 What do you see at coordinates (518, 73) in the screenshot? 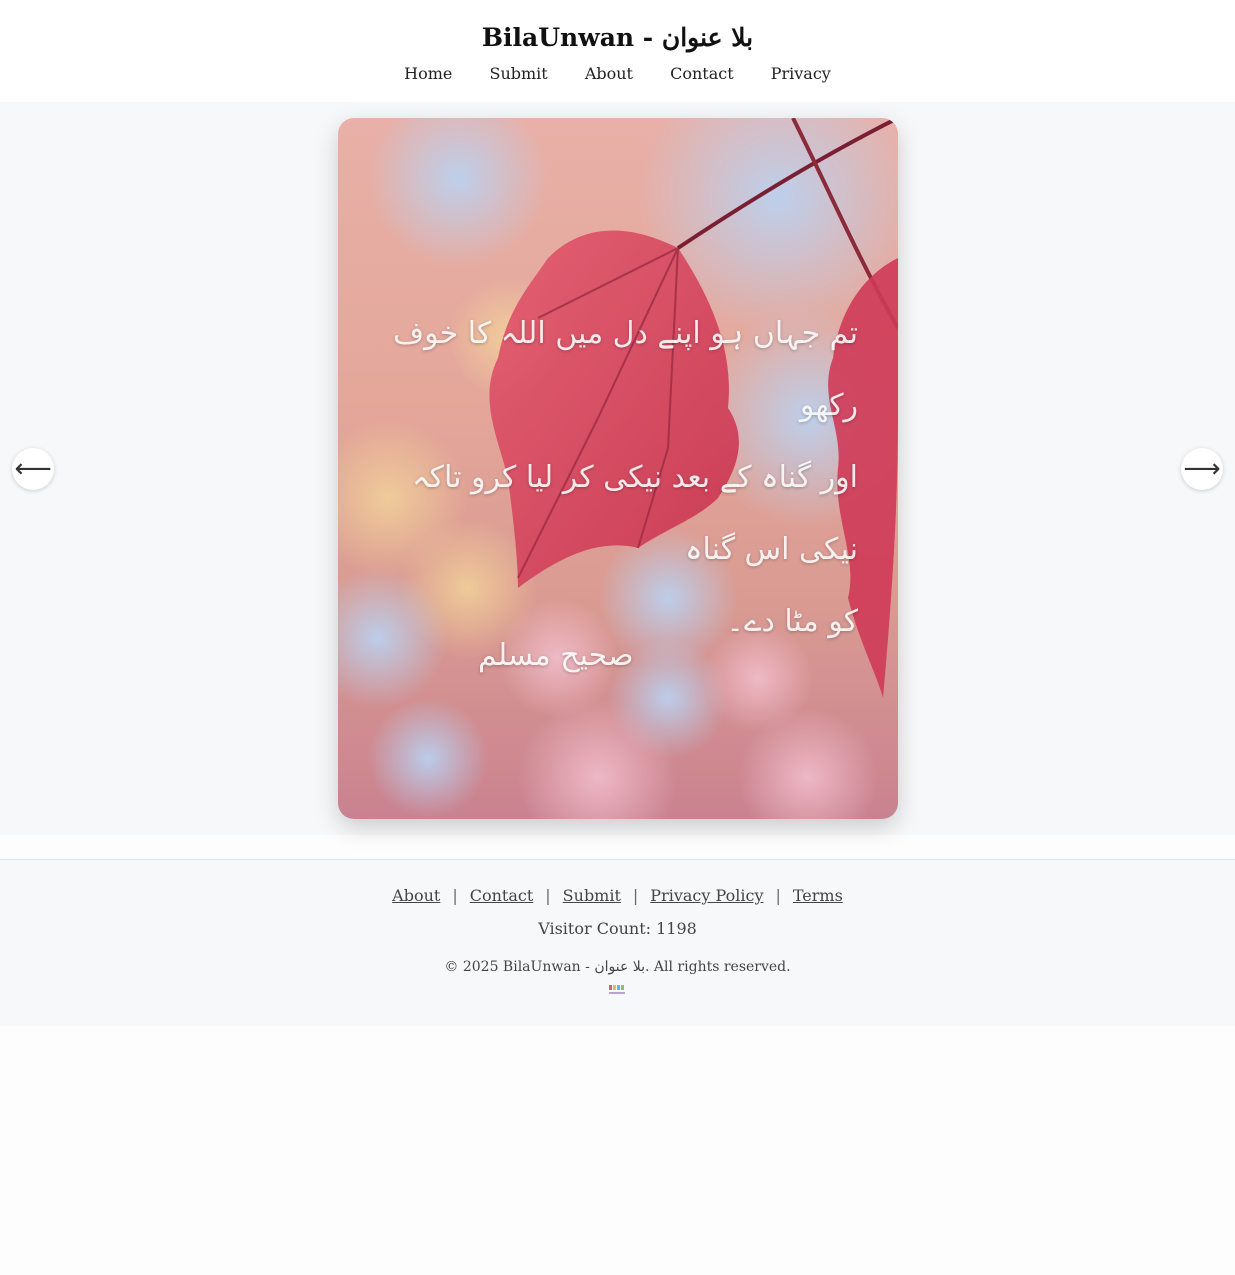
I see `nav-submit-link: Submit` at bounding box center [518, 73].